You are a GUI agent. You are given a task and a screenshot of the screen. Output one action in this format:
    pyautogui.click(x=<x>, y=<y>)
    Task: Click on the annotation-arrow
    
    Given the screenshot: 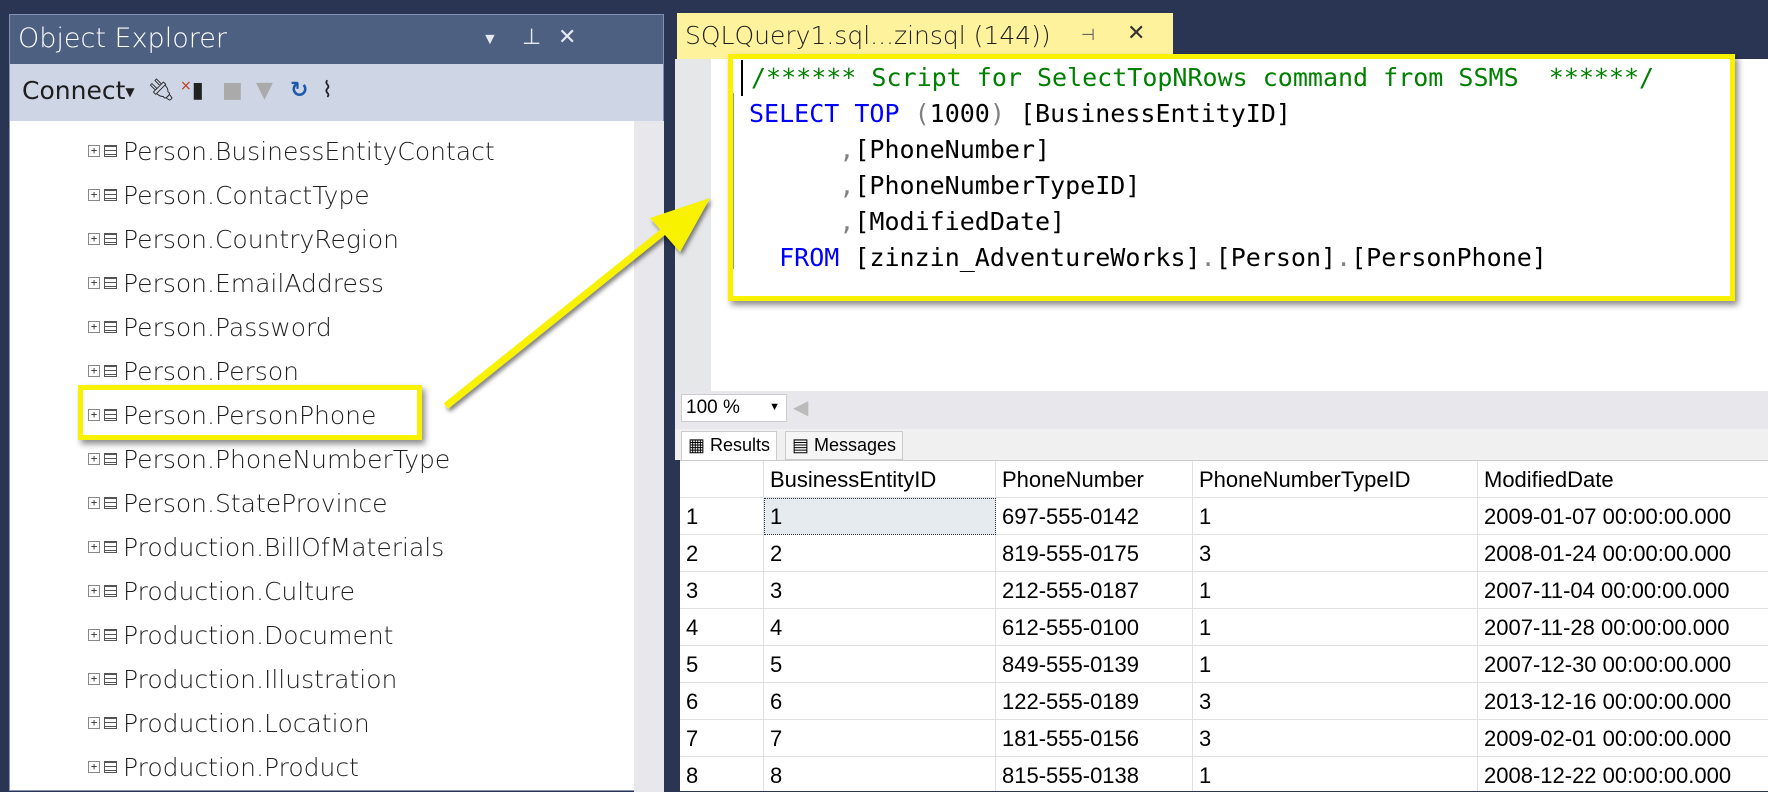 What is the action you would take?
    pyautogui.click(x=576, y=303)
    